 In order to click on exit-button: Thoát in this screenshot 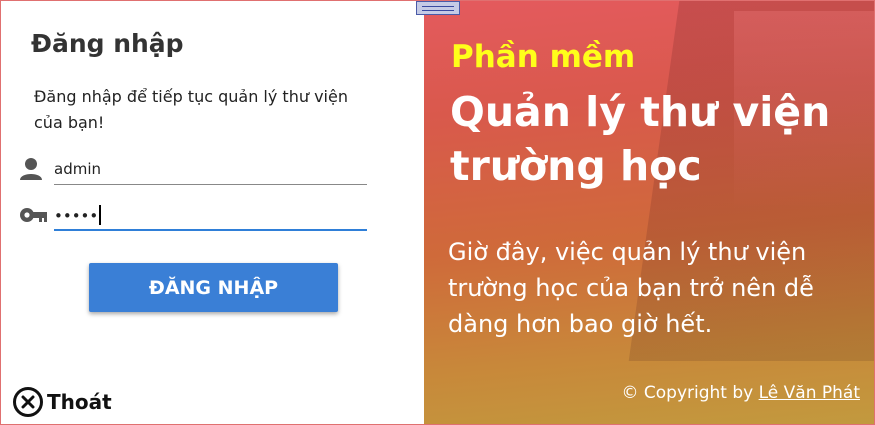, I will do `click(62, 402)`.